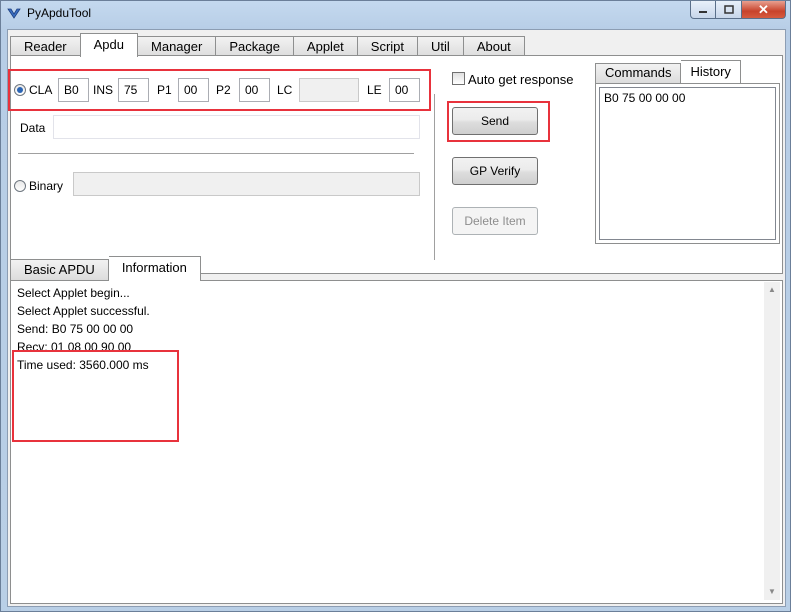 This screenshot has height=612, width=791. What do you see at coordinates (440, 46) in the screenshot?
I see `tab-util: Util` at bounding box center [440, 46].